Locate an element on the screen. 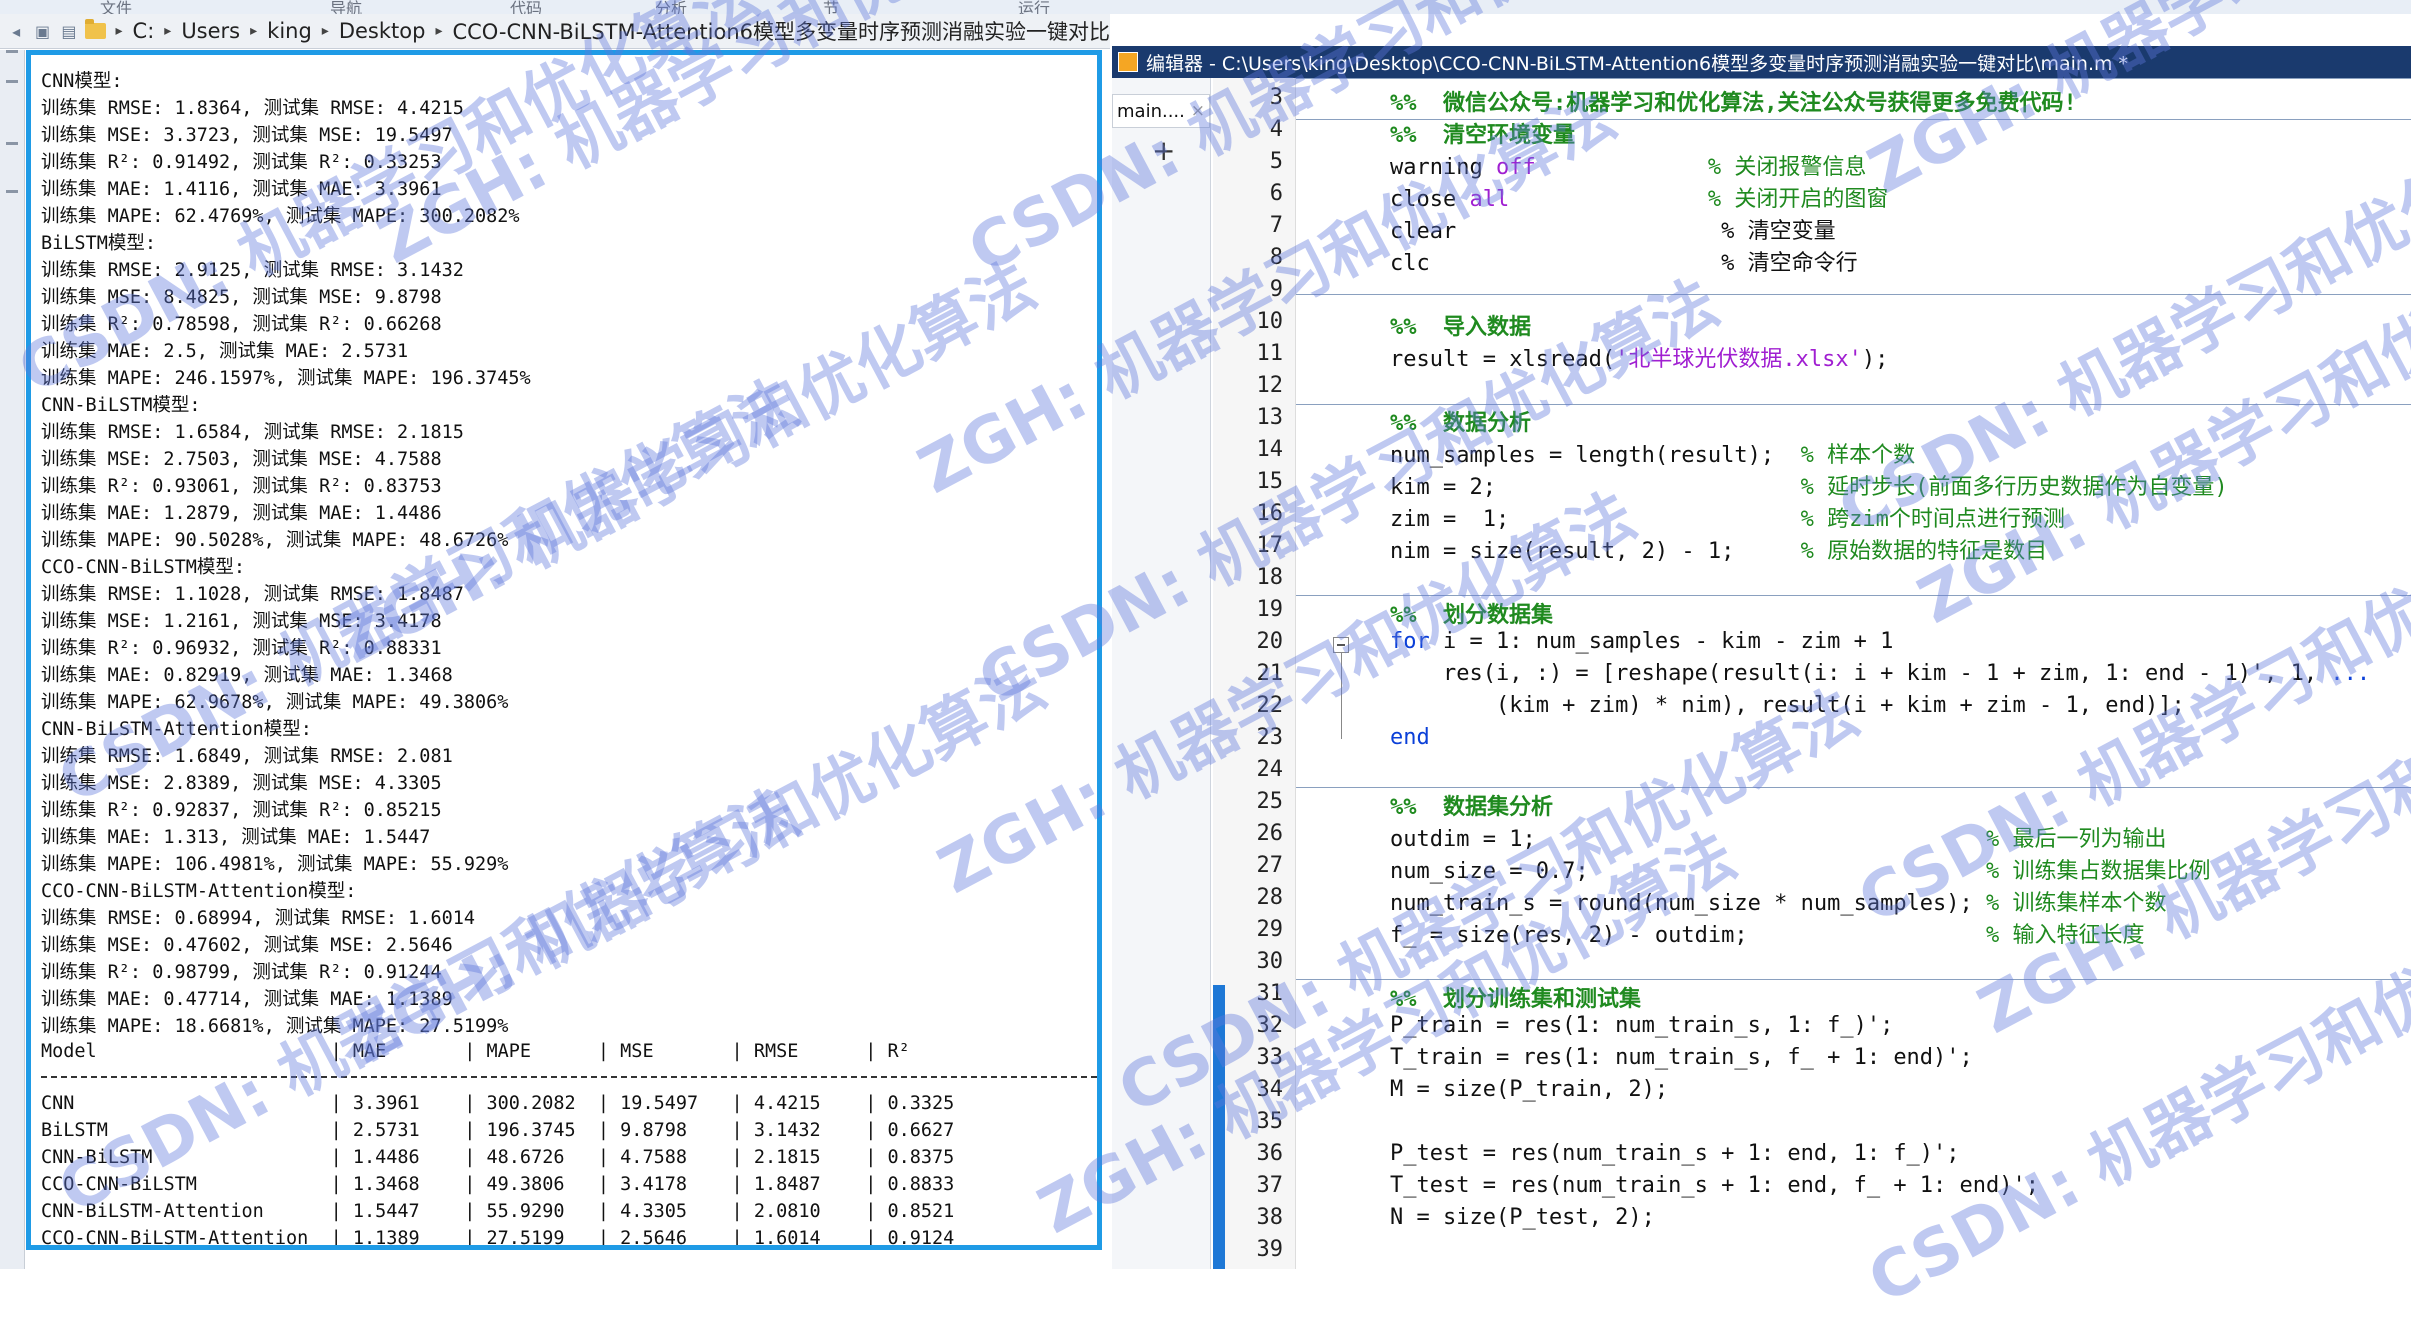  command-output-line: 训练集 RMSE: 1.6849, 测试集 RMSE: 2.081 is located at coordinates (247, 756).